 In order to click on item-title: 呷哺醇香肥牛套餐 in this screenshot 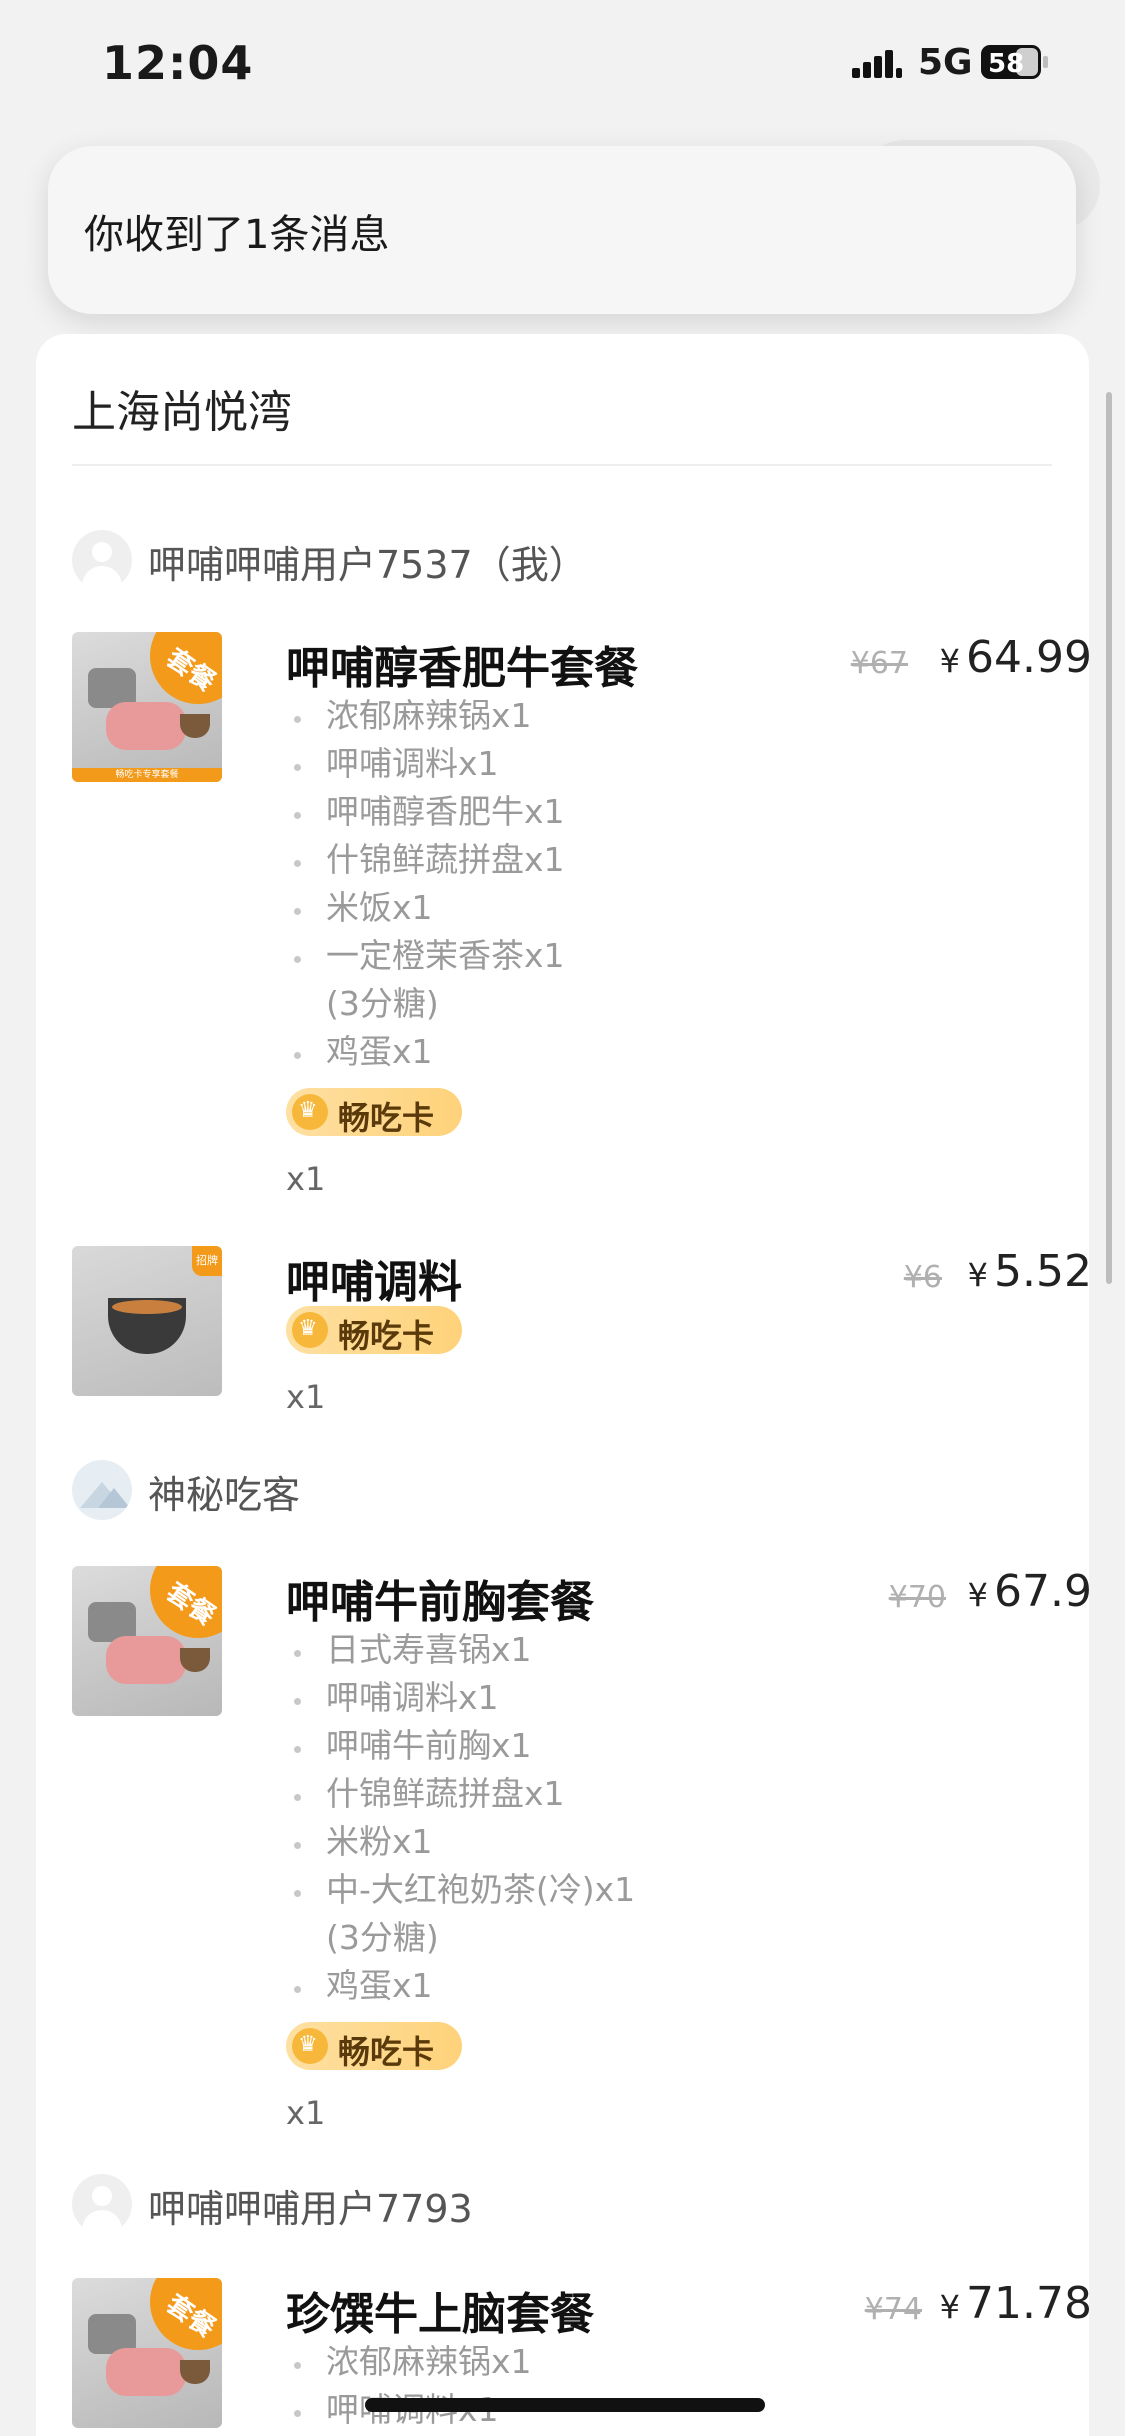, I will do `click(462, 668)`.